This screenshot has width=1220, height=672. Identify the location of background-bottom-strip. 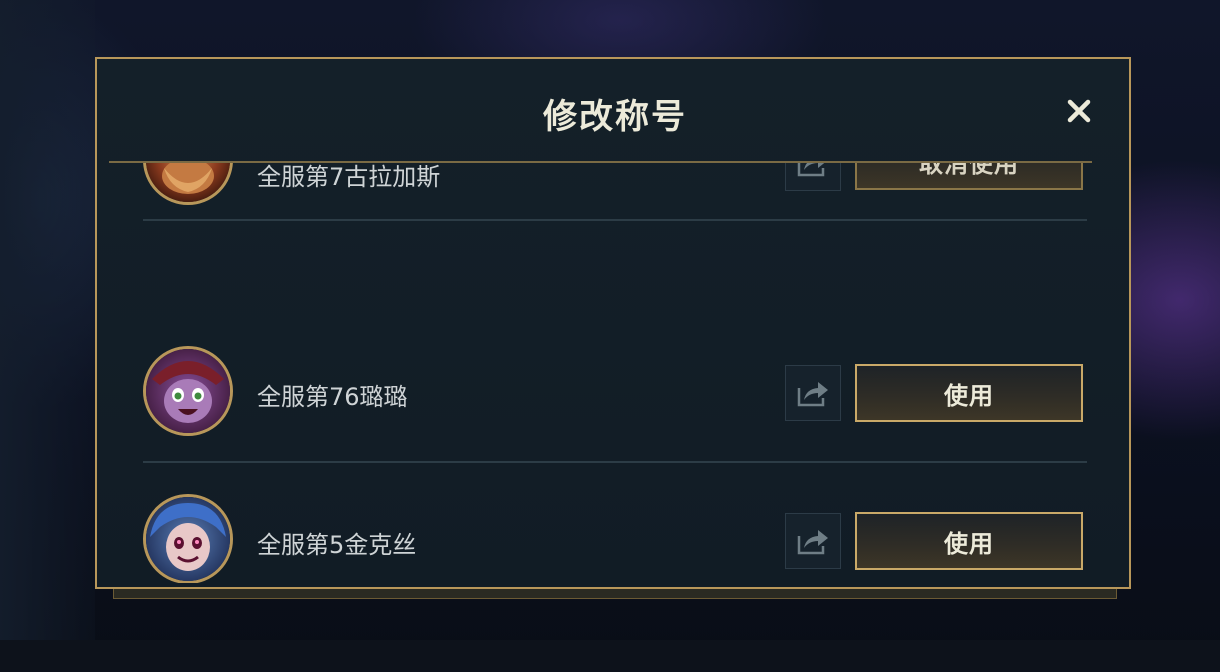
(610, 656).